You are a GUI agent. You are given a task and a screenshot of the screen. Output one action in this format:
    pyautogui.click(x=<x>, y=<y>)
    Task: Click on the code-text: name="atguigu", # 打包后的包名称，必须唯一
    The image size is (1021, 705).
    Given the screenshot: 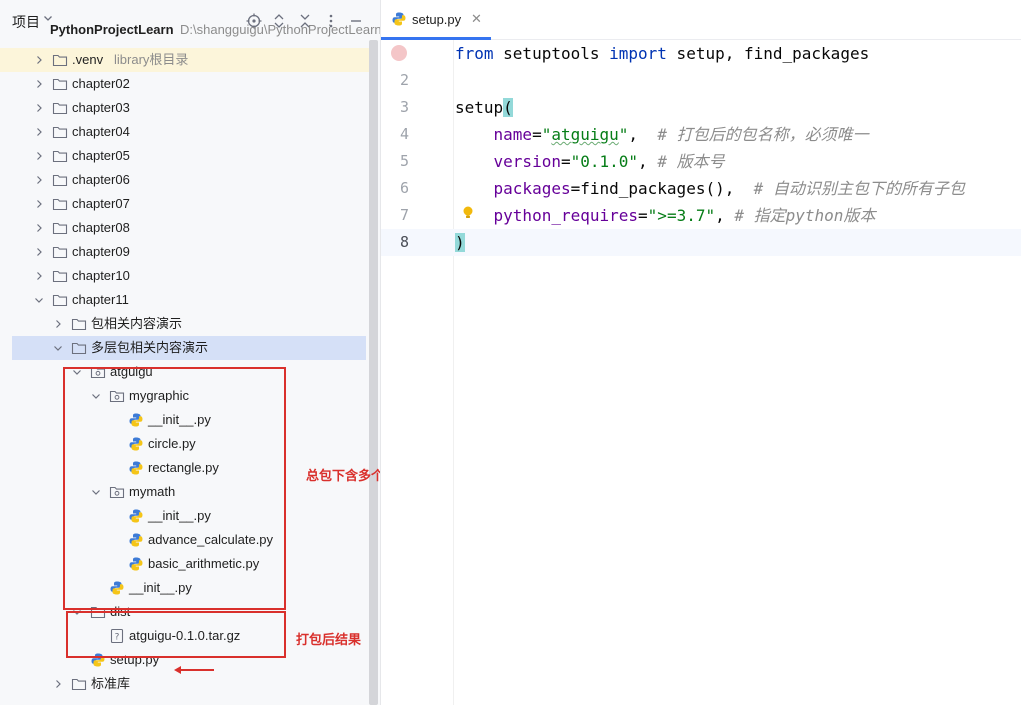 What is the action you would take?
    pyautogui.click(x=662, y=134)
    